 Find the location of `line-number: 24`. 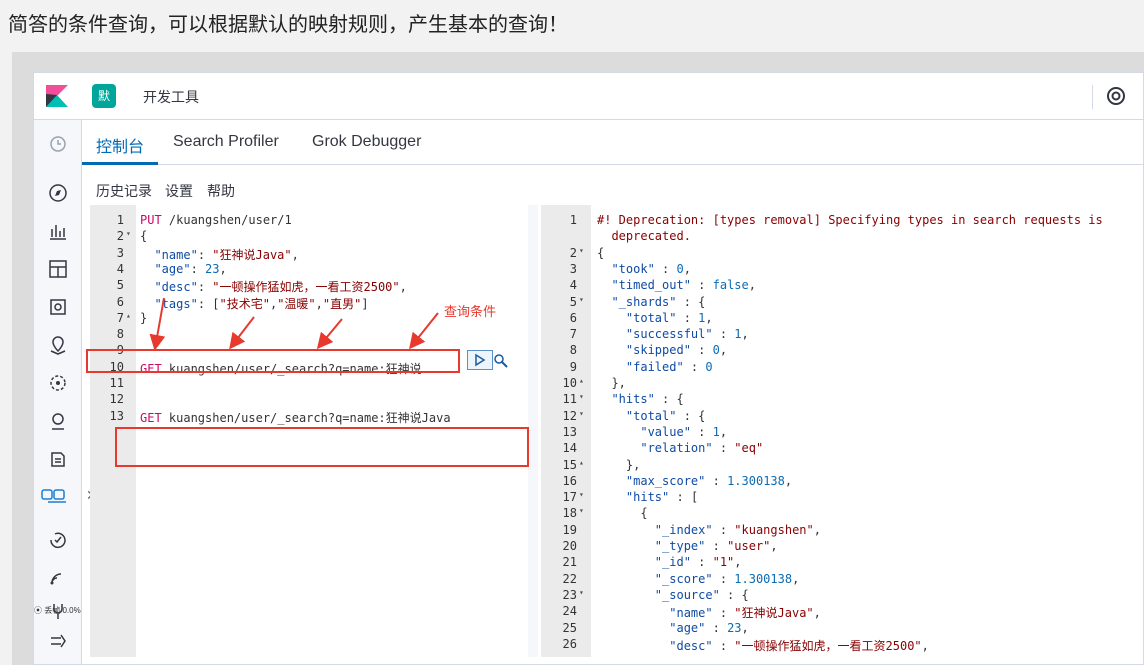

line-number: 24 is located at coordinates (569, 611).